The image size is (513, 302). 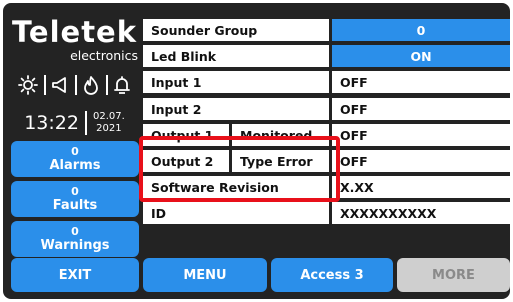 What do you see at coordinates (421, 56) in the screenshot?
I see `led-blink-value: ON` at bounding box center [421, 56].